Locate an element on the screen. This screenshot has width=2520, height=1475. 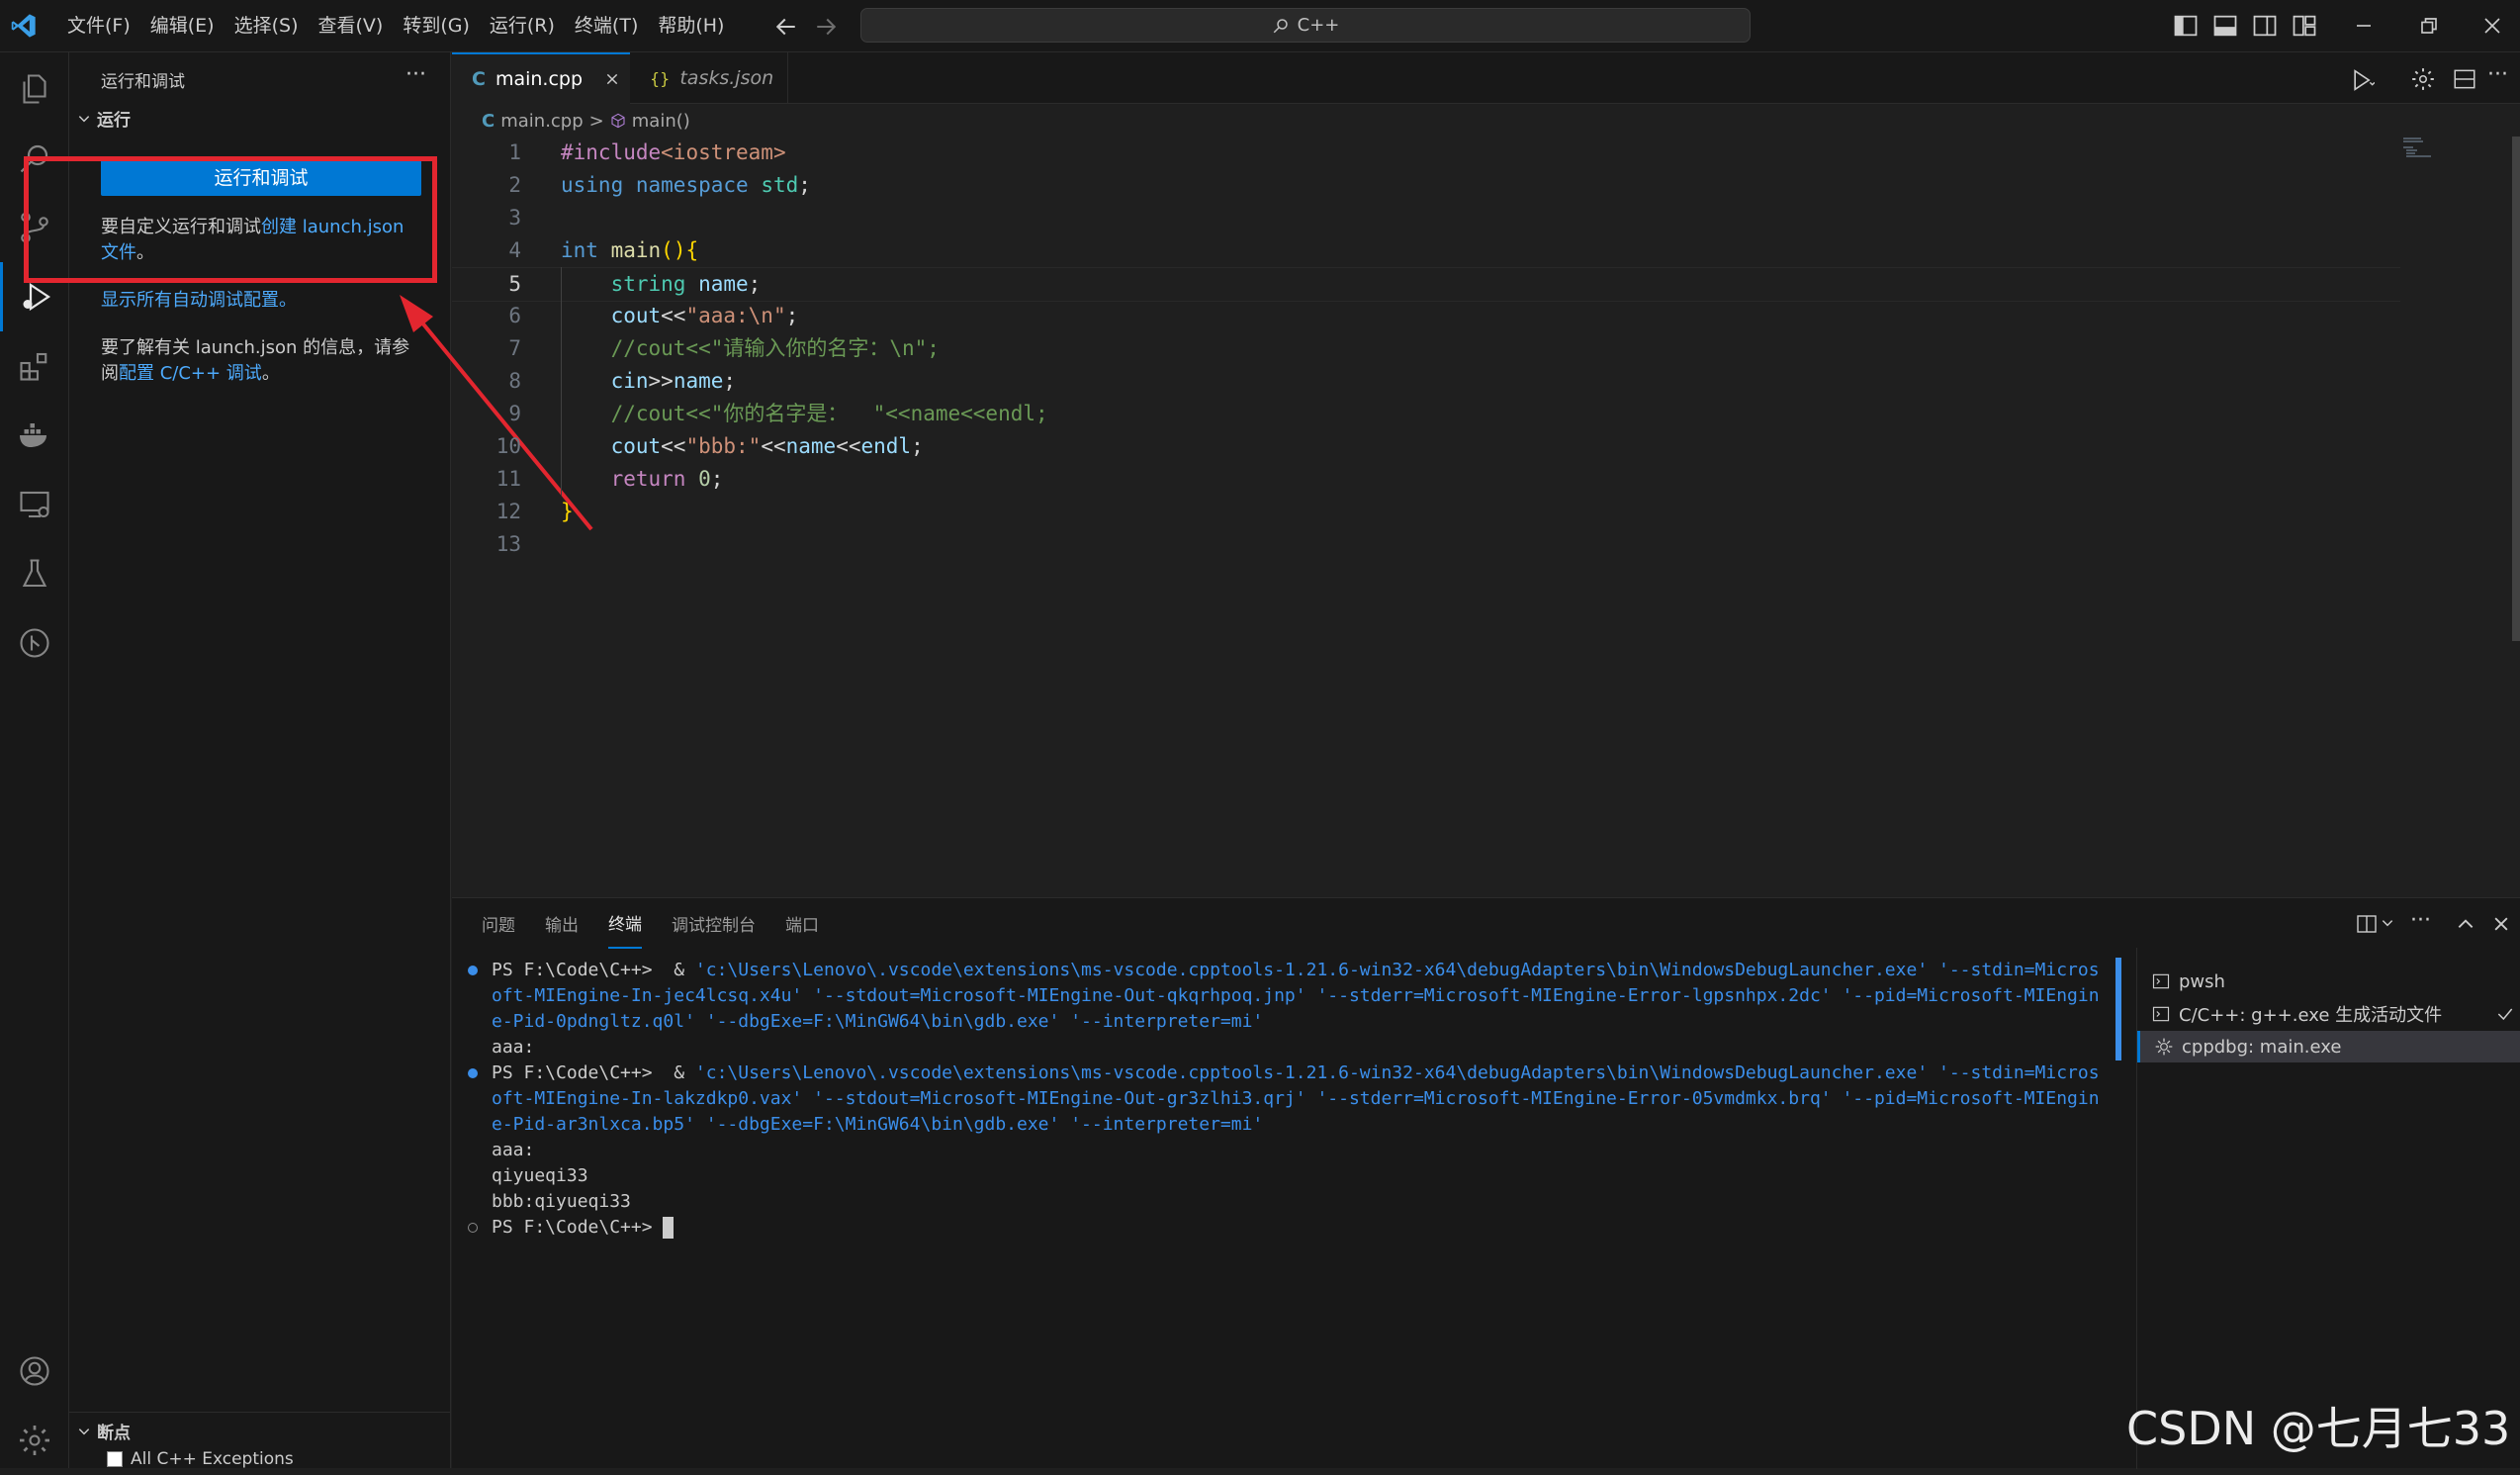
more-actions-icon: ··· is located at coordinates (415, 74).